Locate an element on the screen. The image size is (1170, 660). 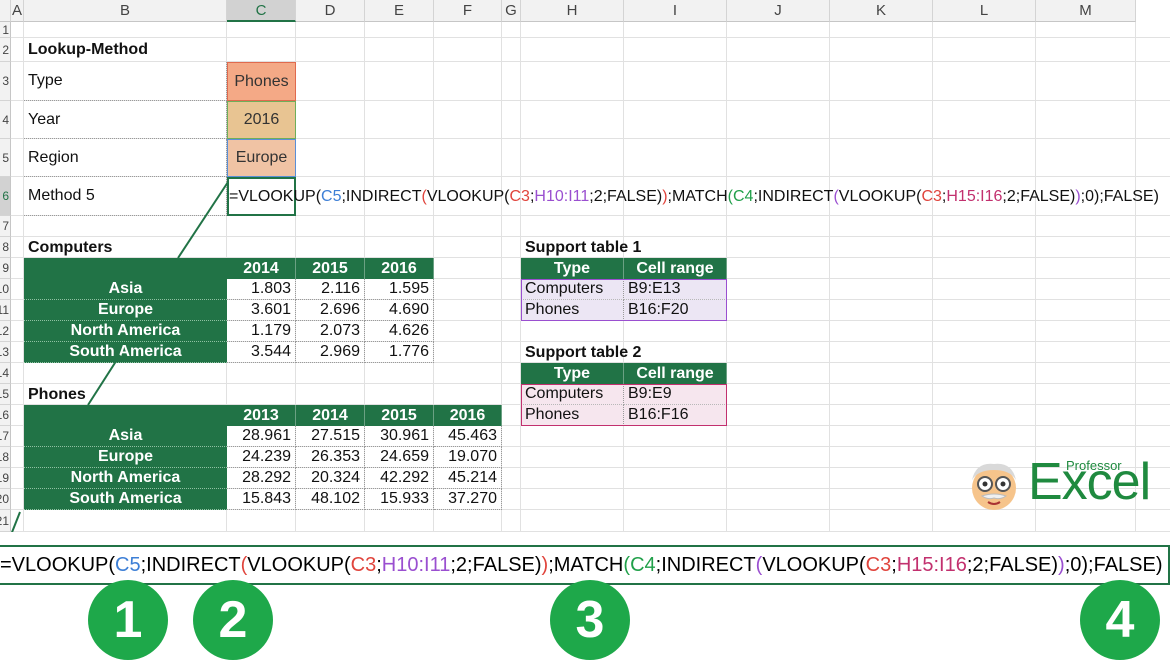
support2-header: Cell range is located at coordinates (675, 373).